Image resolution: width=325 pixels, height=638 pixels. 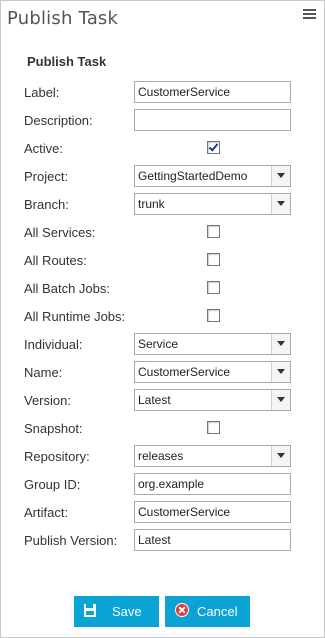 I want to click on description-field-label: Description:, so click(x=58, y=120).